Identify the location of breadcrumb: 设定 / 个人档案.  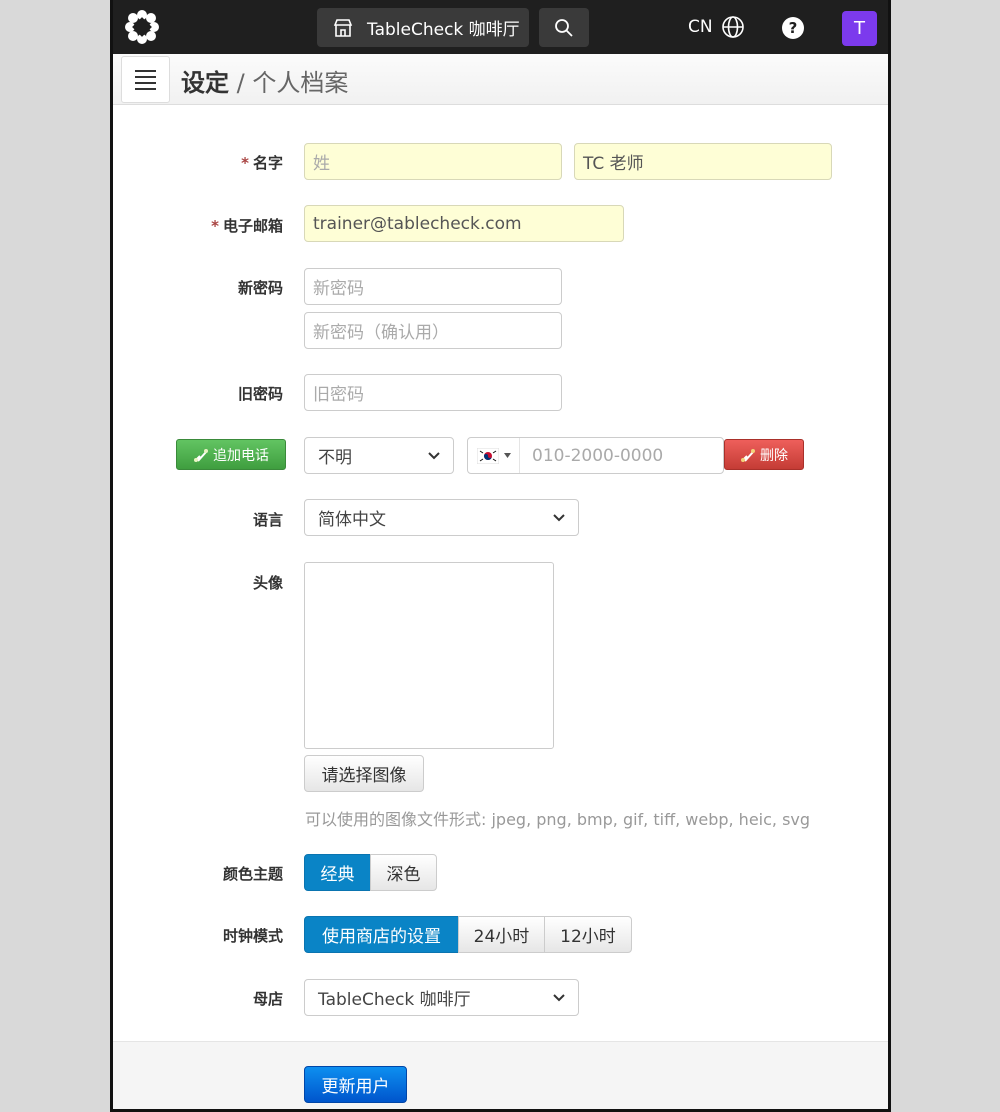
(264, 80).